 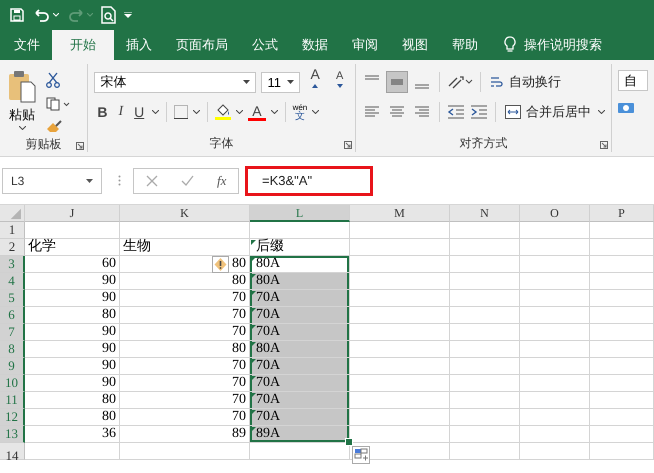 What do you see at coordinates (563, 45) in the screenshot?
I see `tell-me-search: 操作说明搜索` at bounding box center [563, 45].